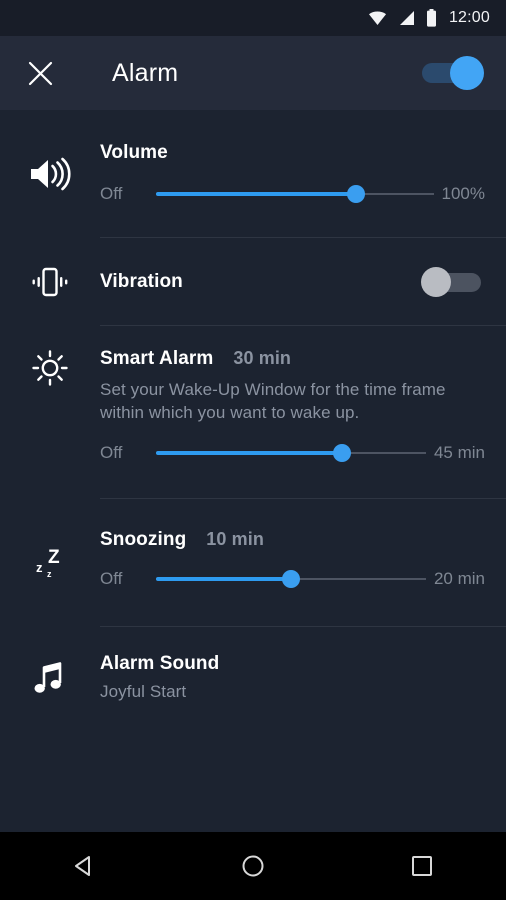 The image size is (506, 900). Describe the element at coordinates (141, 281) in the screenshot. I see `row-title: Vibration` at that location.